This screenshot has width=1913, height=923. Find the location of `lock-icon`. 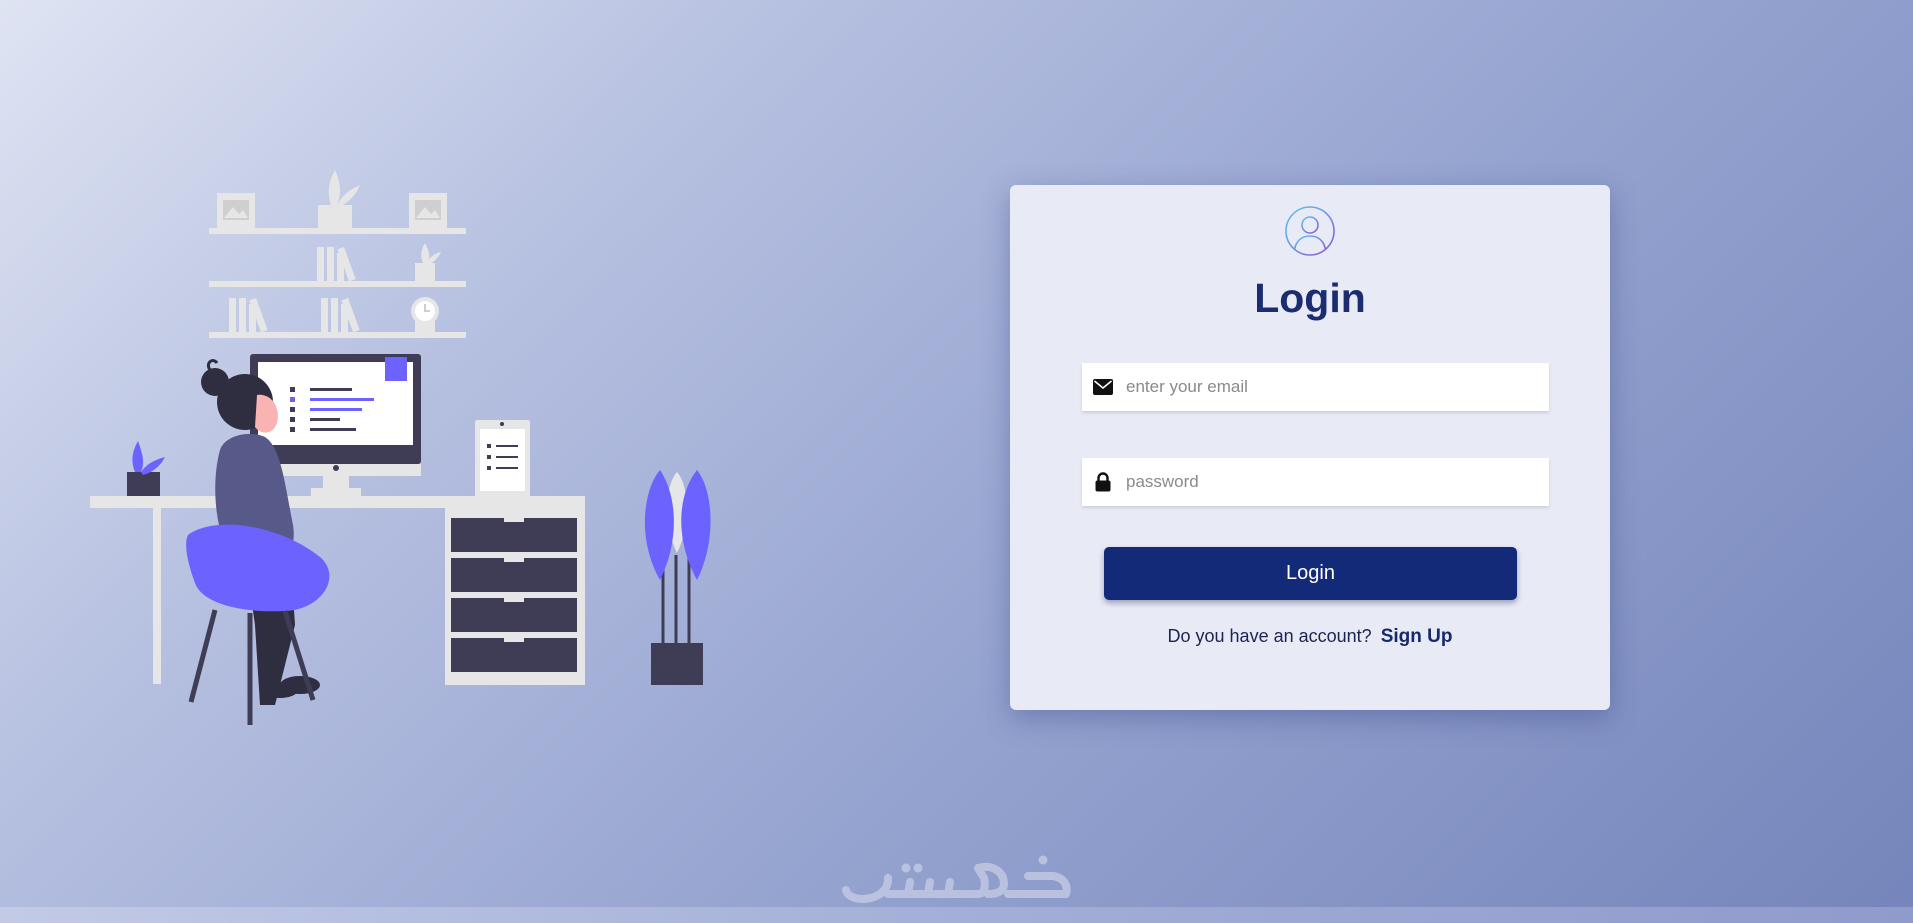

lock-icon is located at coordinates (1103, 482).